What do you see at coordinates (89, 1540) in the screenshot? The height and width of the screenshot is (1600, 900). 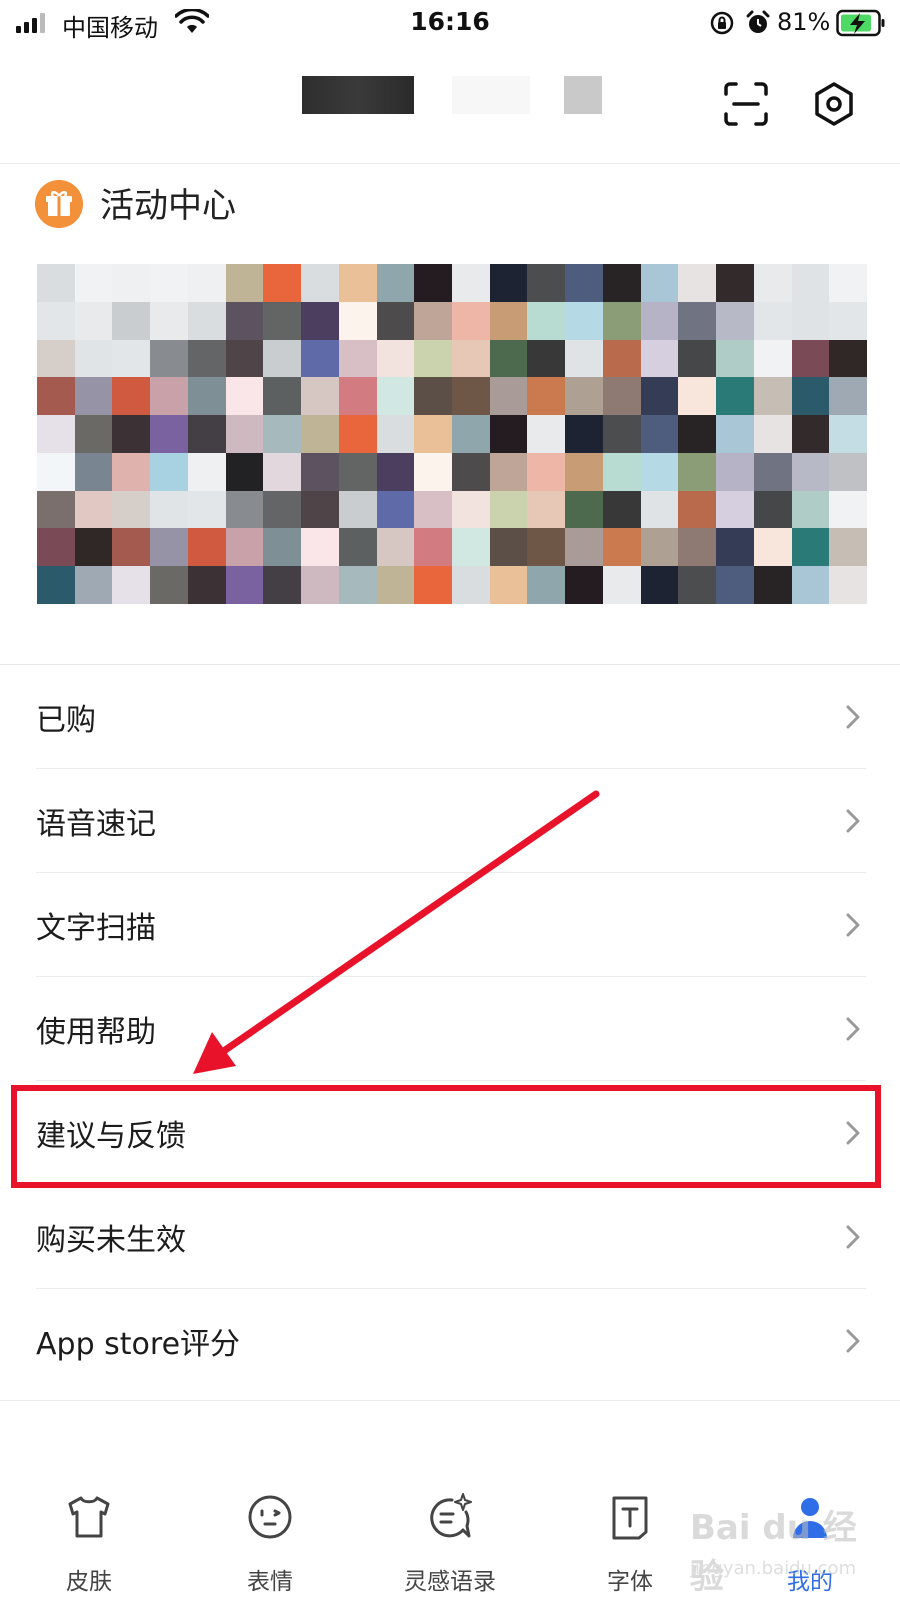 I see `tab-skin: 皮肤` at bounding box center [89, 1540].